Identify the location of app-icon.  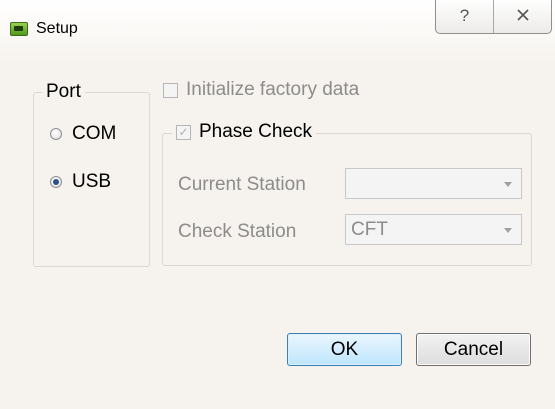
(19, 29).